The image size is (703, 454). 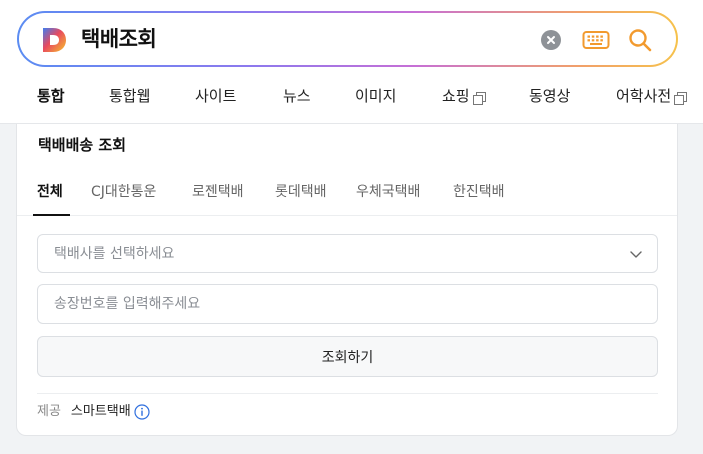 What do you see at coordinates (101, 412) in the screenshot?
I see `provider-name: 스마트택배` at bounding box center [101, 412].